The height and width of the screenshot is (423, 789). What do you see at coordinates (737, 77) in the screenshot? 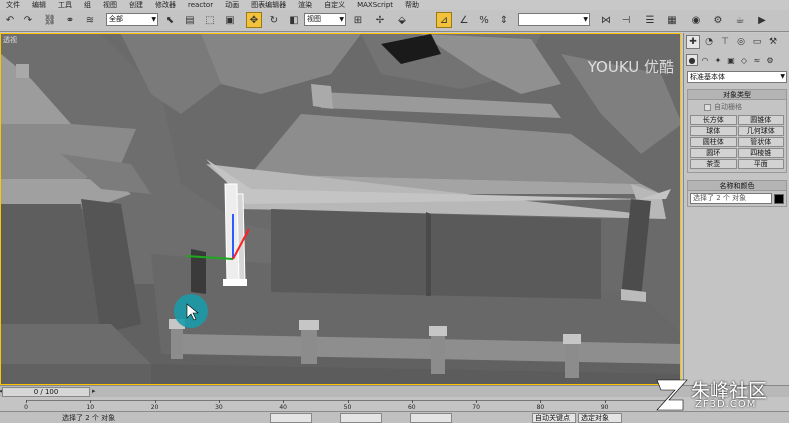
I see `geometry-type-dropdown: 标准基本体 ▼` at bounding box center [737, 77].